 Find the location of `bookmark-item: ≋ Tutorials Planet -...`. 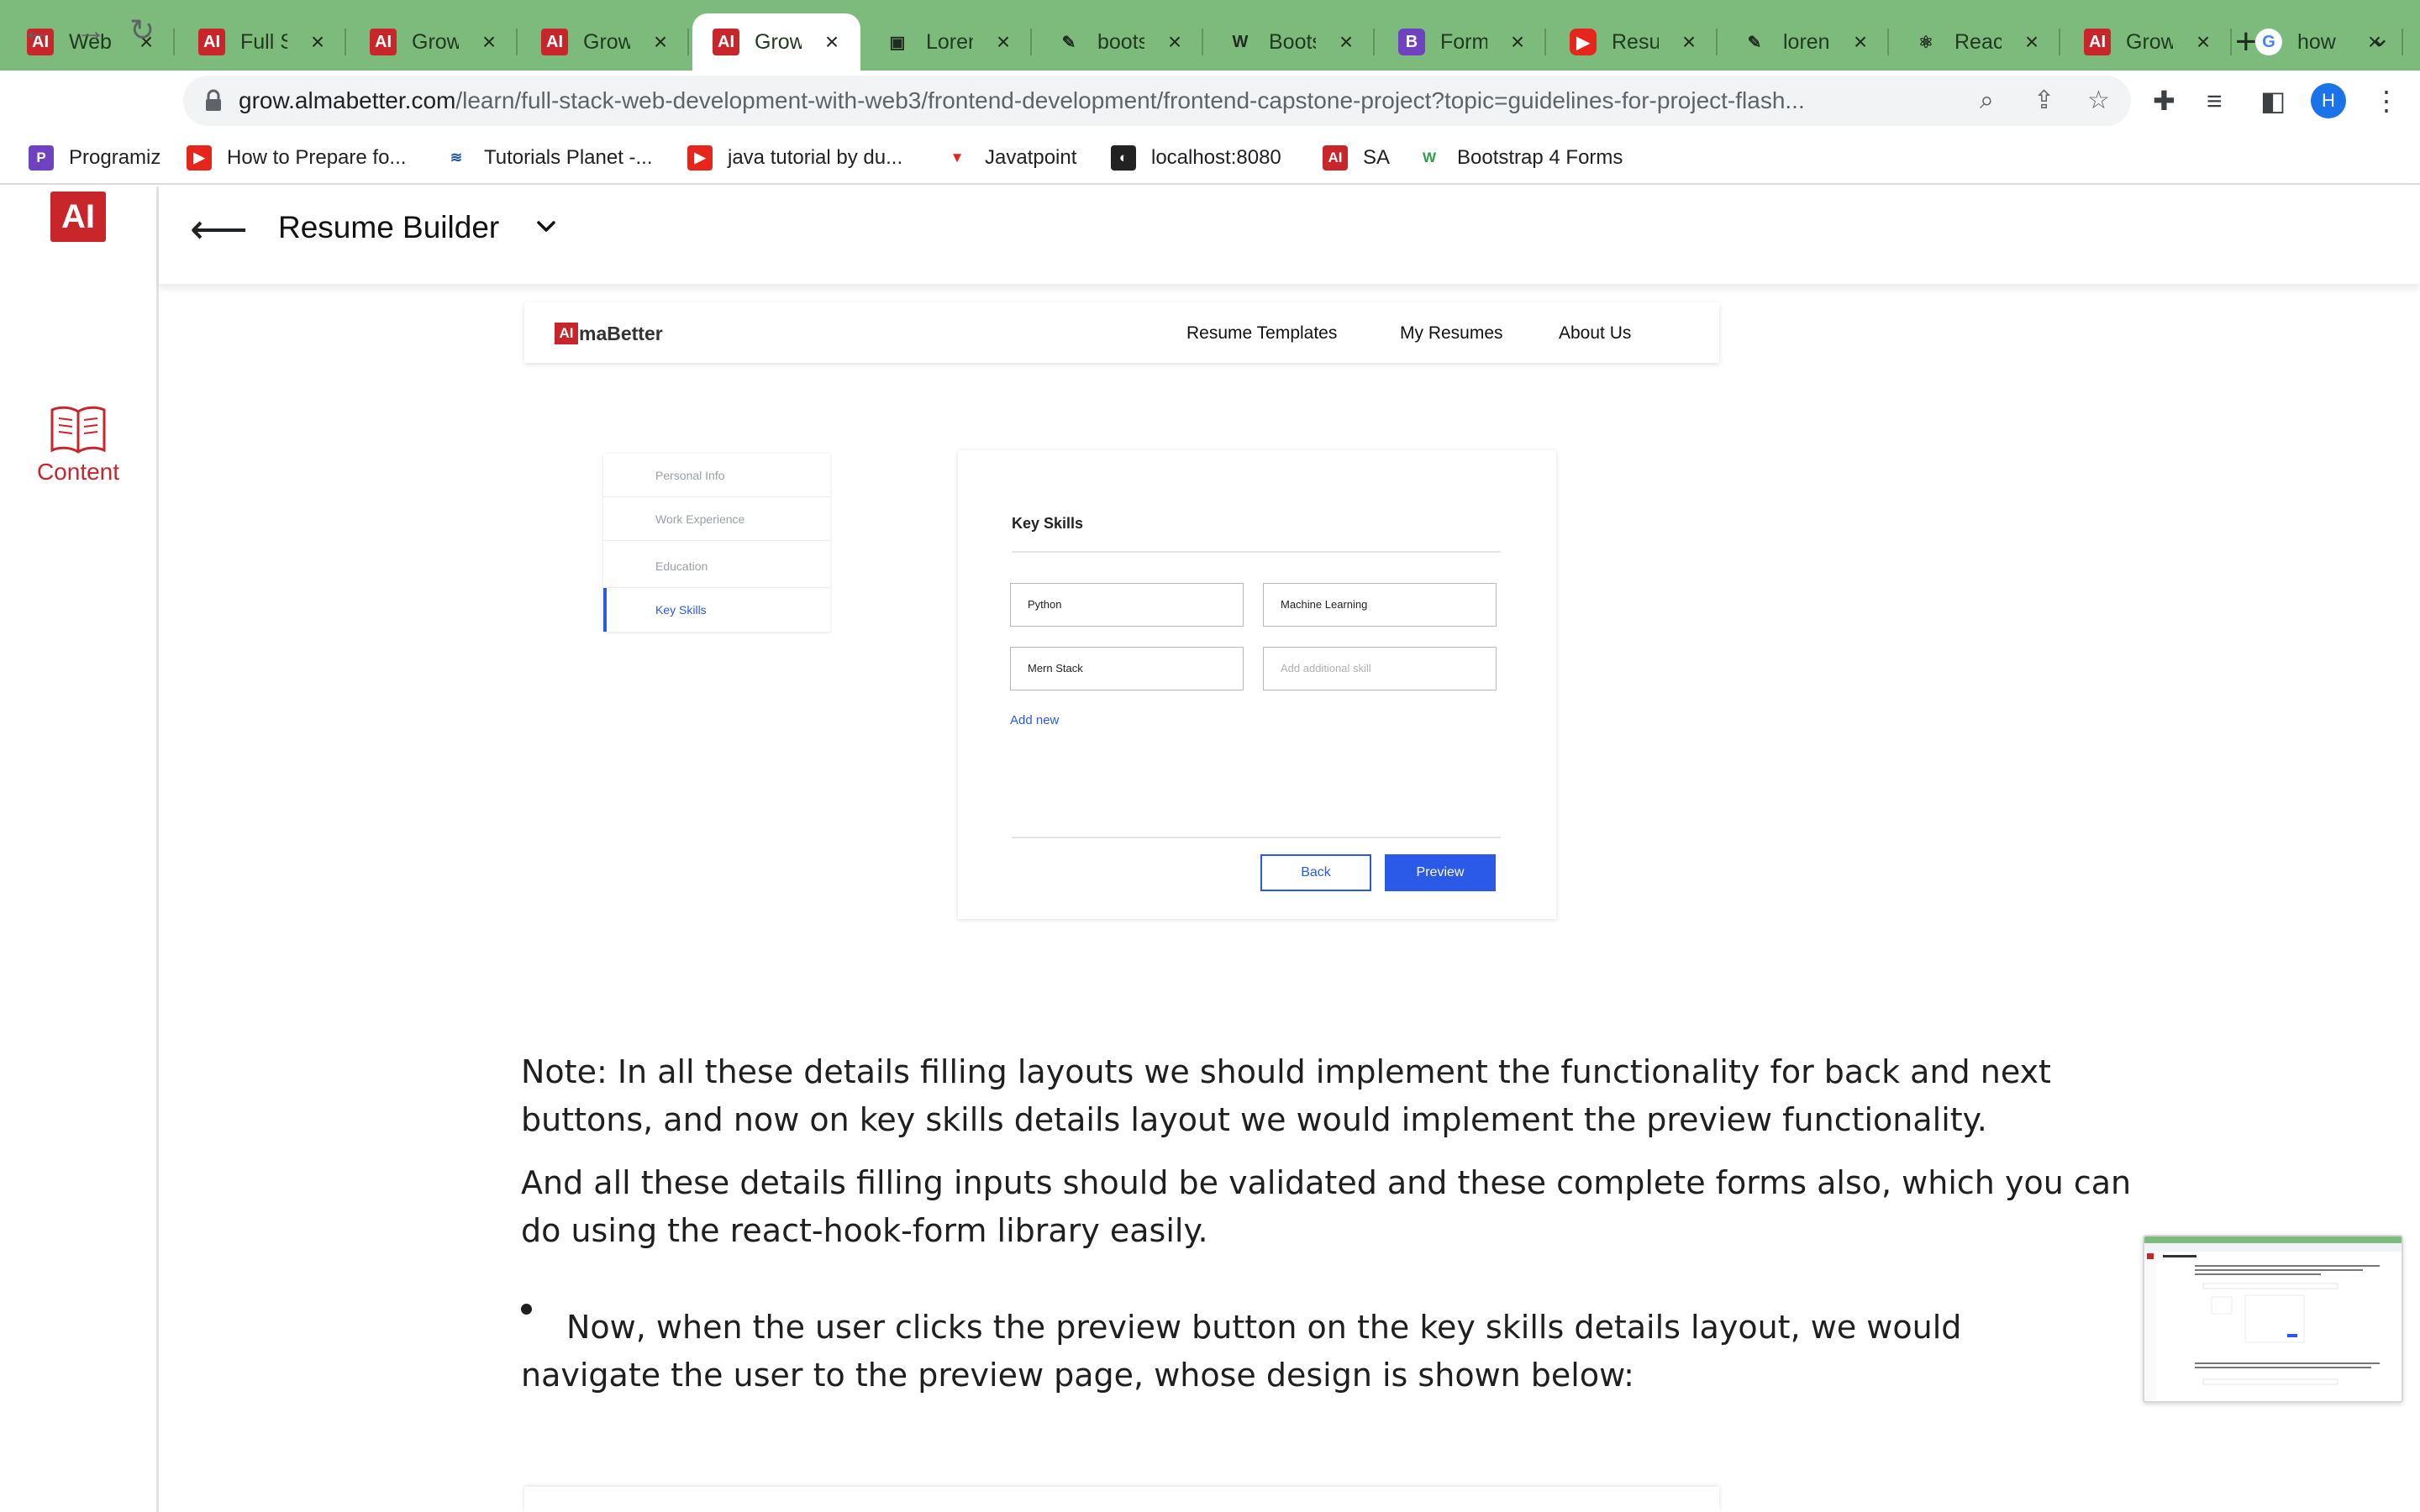

bookmark-item: ≋ Tutorials Planet -... is located at coordinates (548, 158).